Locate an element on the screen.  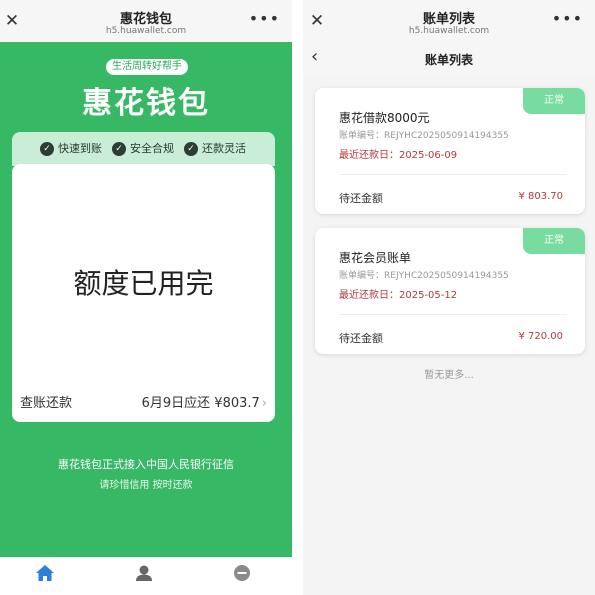
feature-label: 快速到账 is located at coordinates (80, 148).